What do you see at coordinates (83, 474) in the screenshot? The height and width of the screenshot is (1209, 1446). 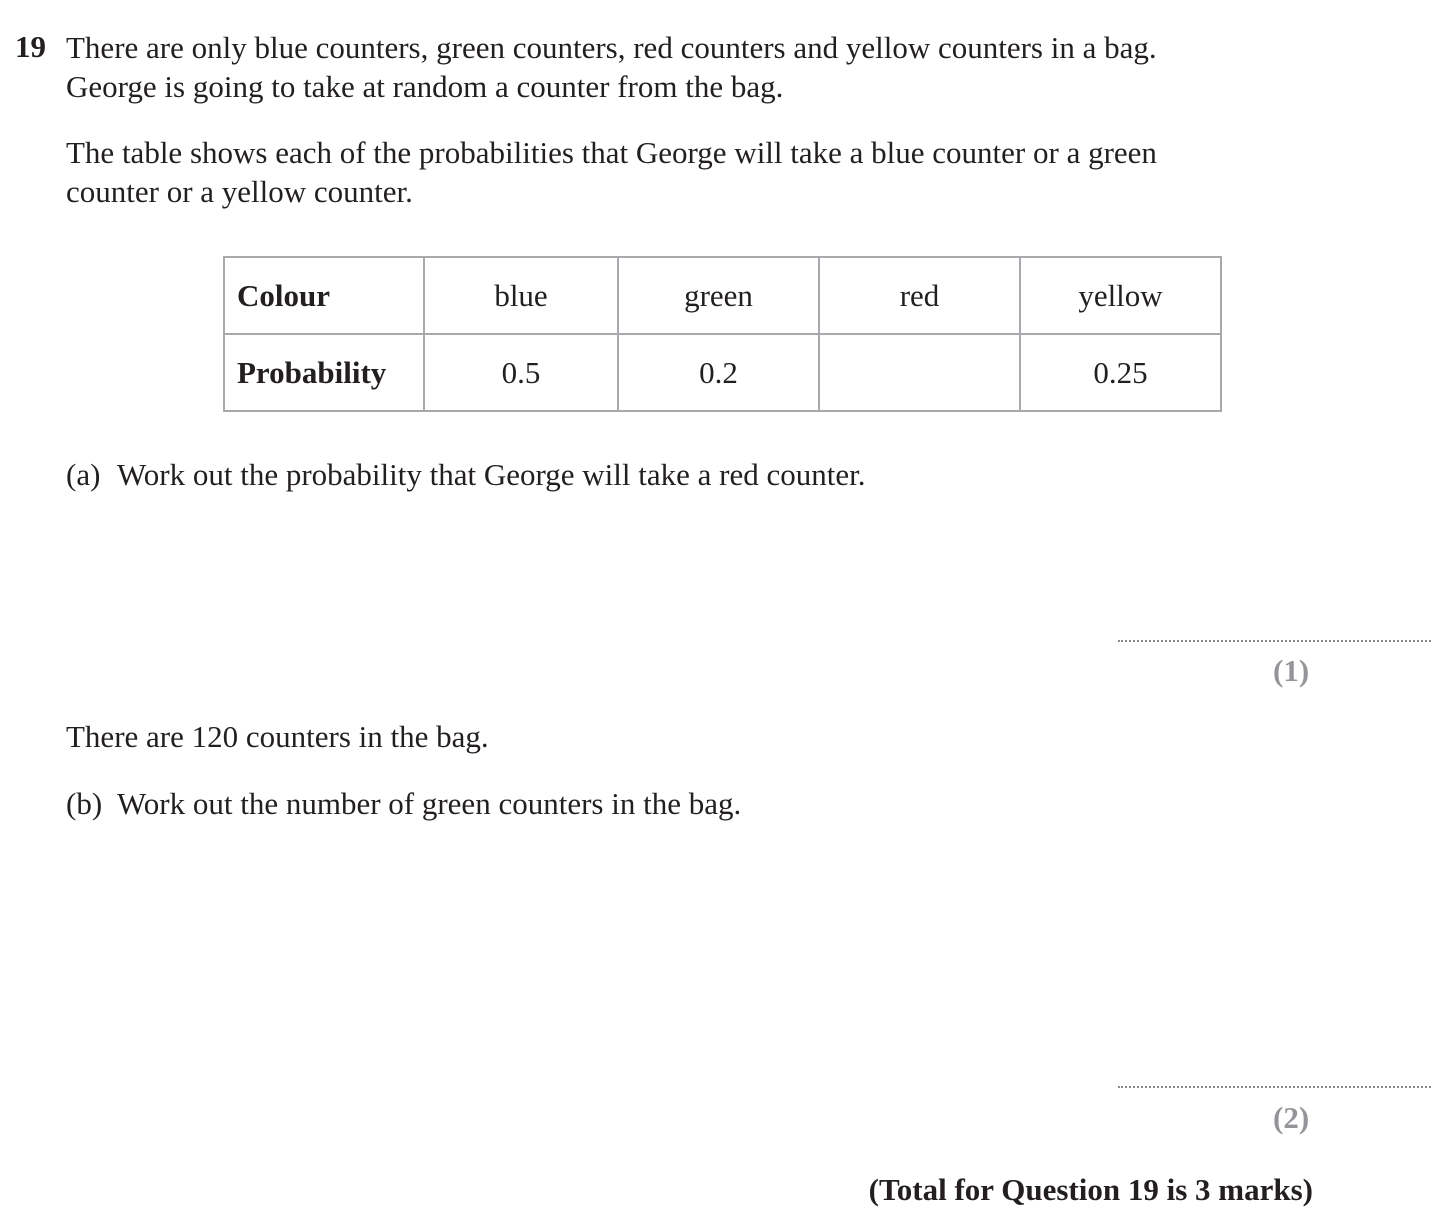 I see `part-a-label: (a)` at bounding box center [83, 474].